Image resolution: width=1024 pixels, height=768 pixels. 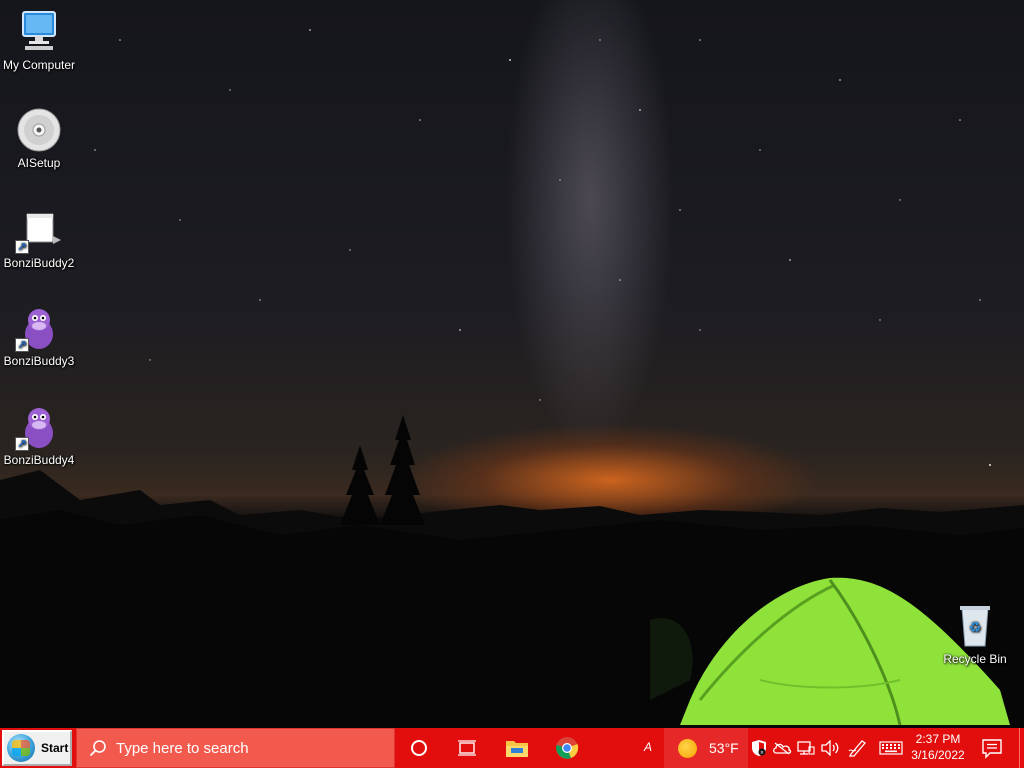 I want to click on sun-icon, so click(x=687, y=748).